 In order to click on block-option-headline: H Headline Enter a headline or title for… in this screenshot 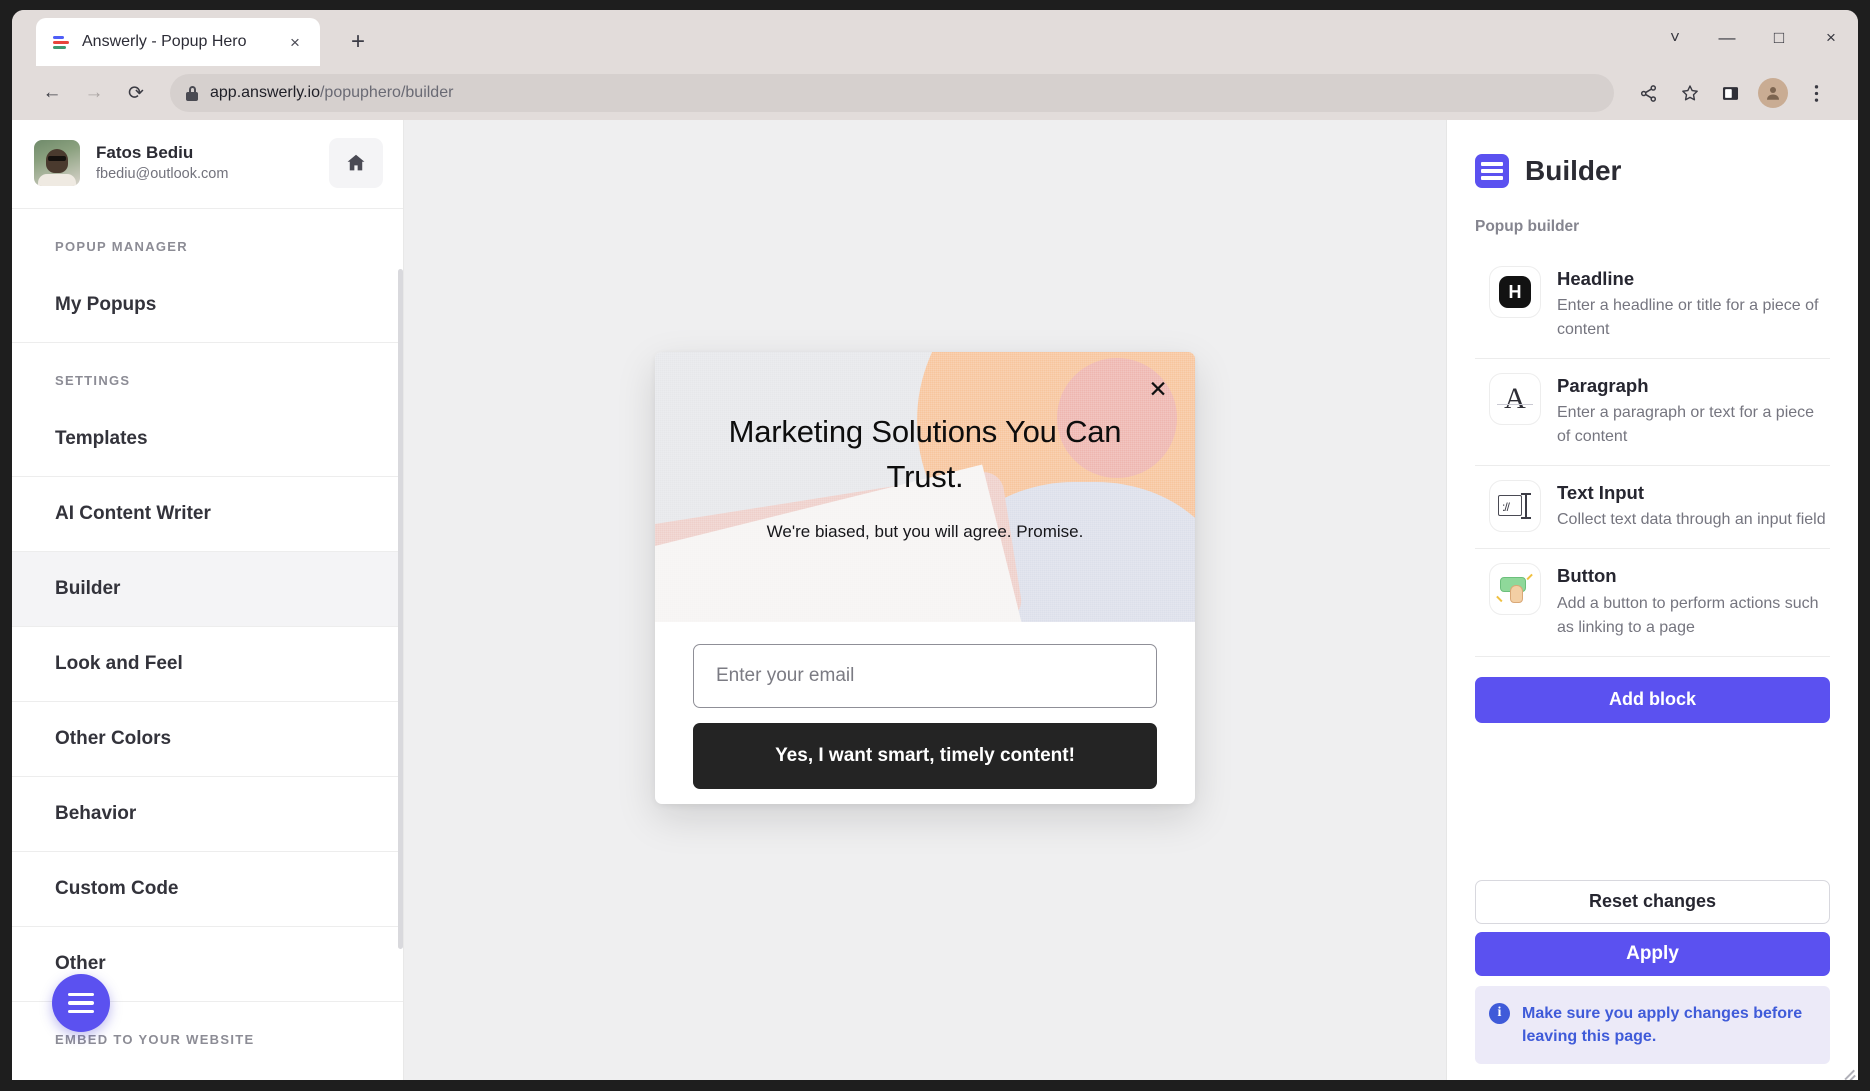, I will do `click(1652, 306)`.